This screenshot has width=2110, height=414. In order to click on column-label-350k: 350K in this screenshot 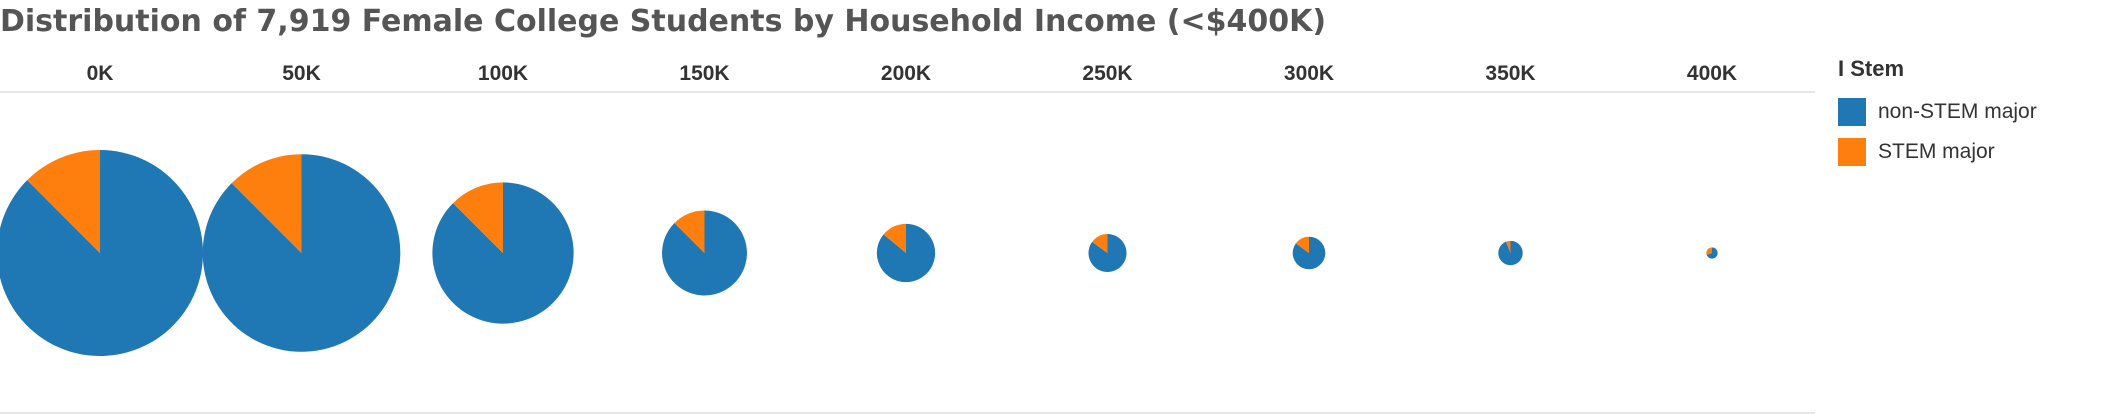, I will do `click(1510, 73)`.